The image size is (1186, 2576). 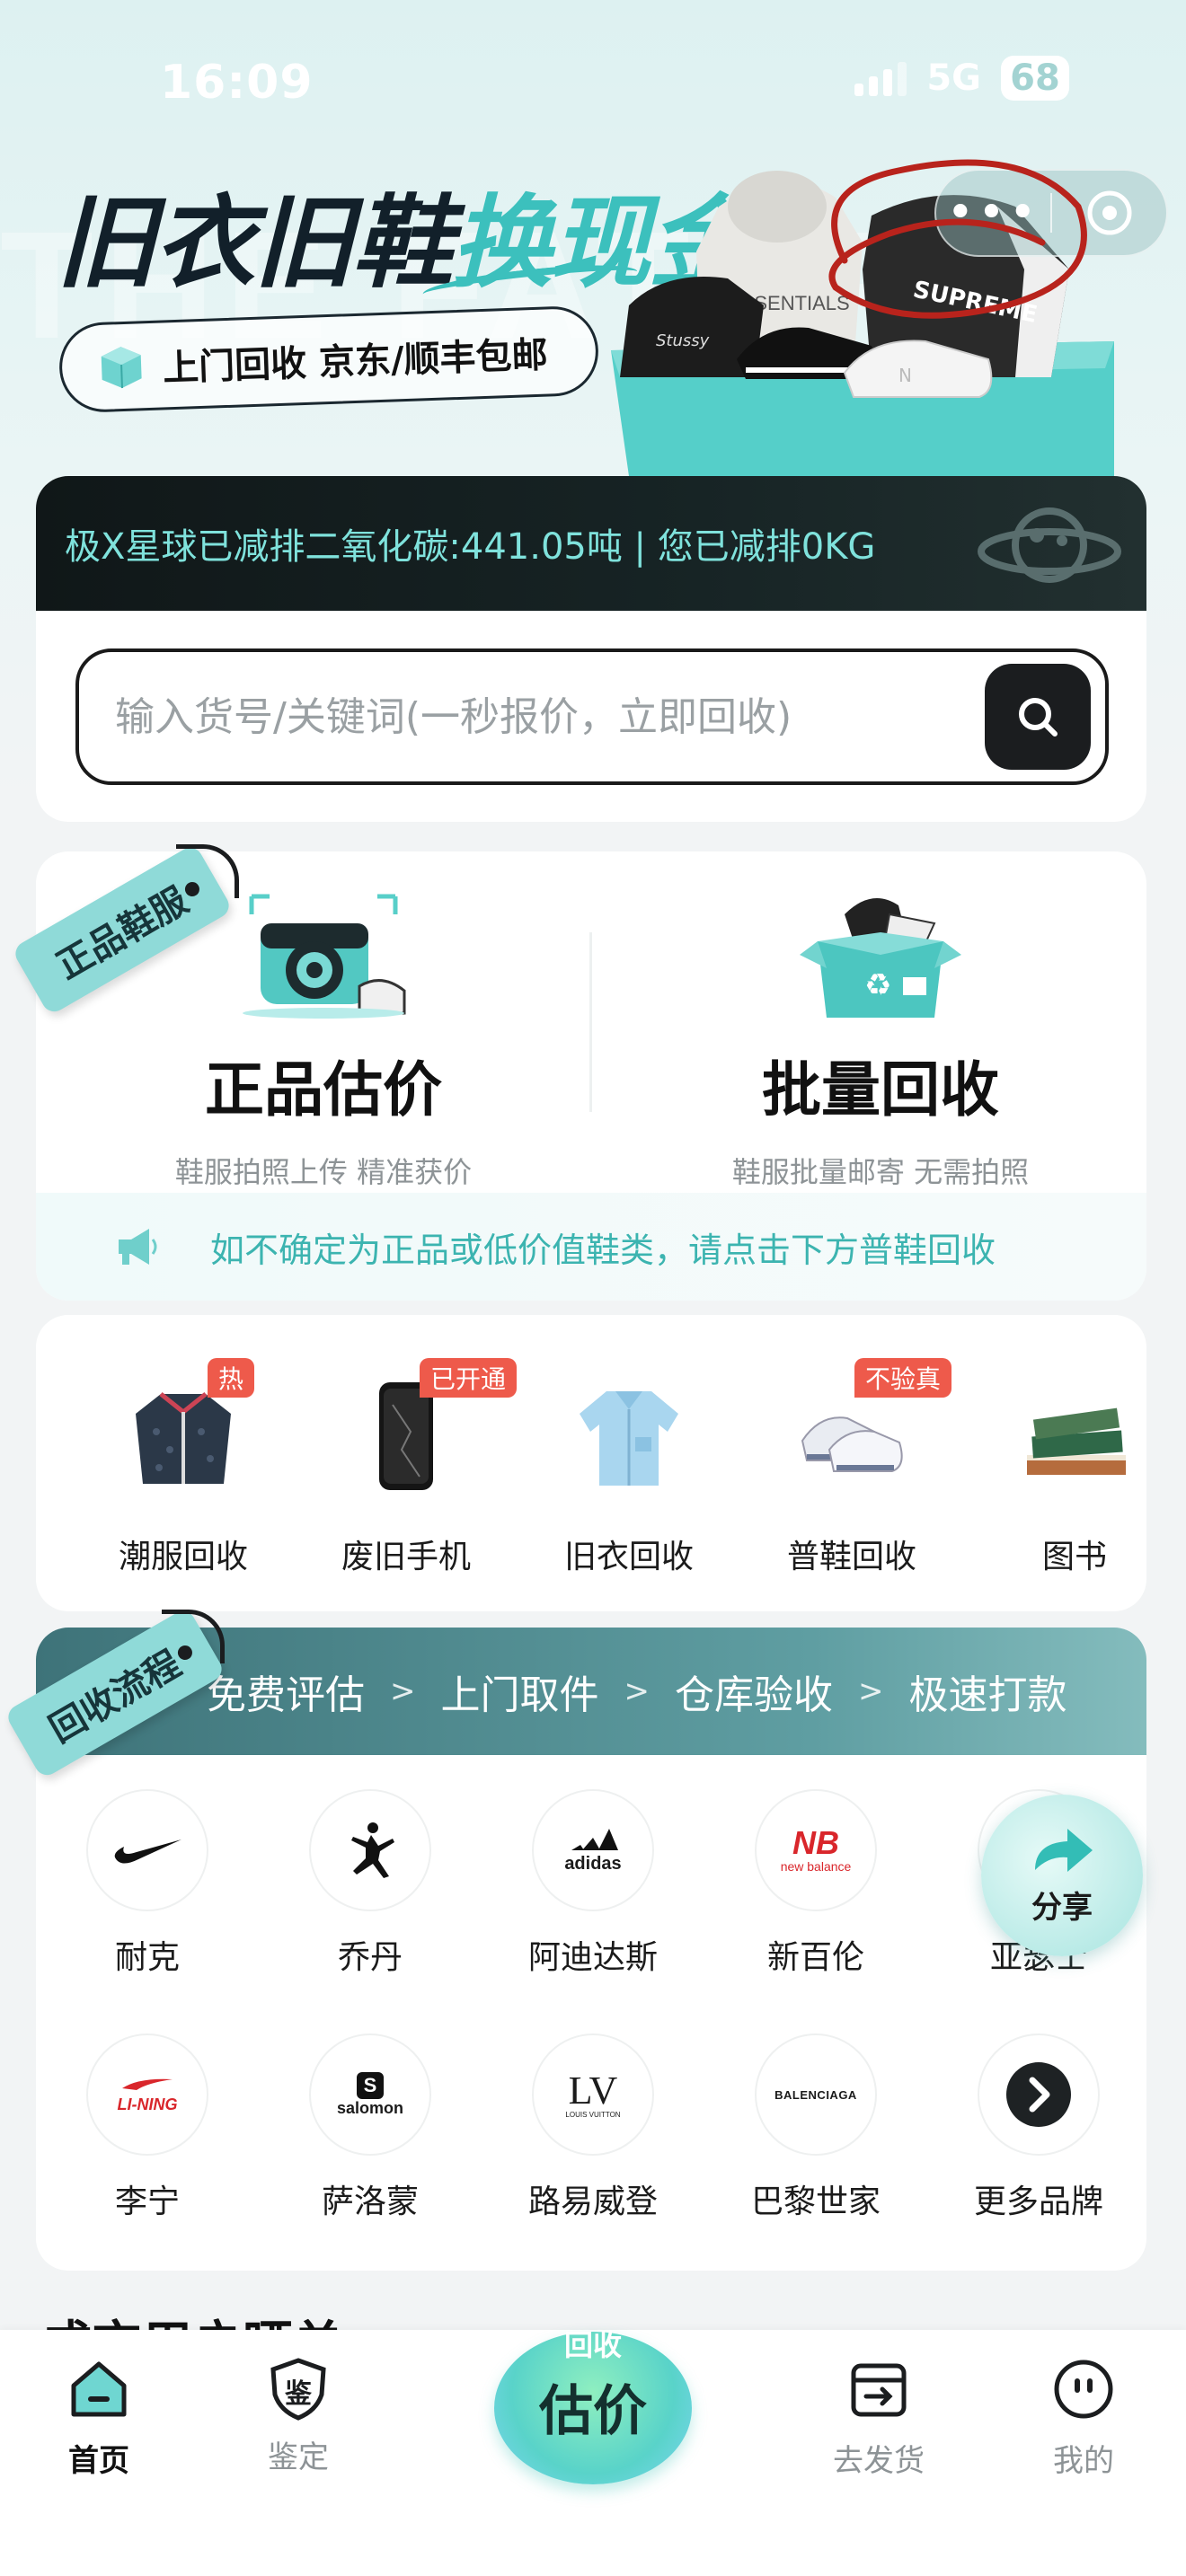 I want to click on ship-box-icon, so click(x=879, y=2390).